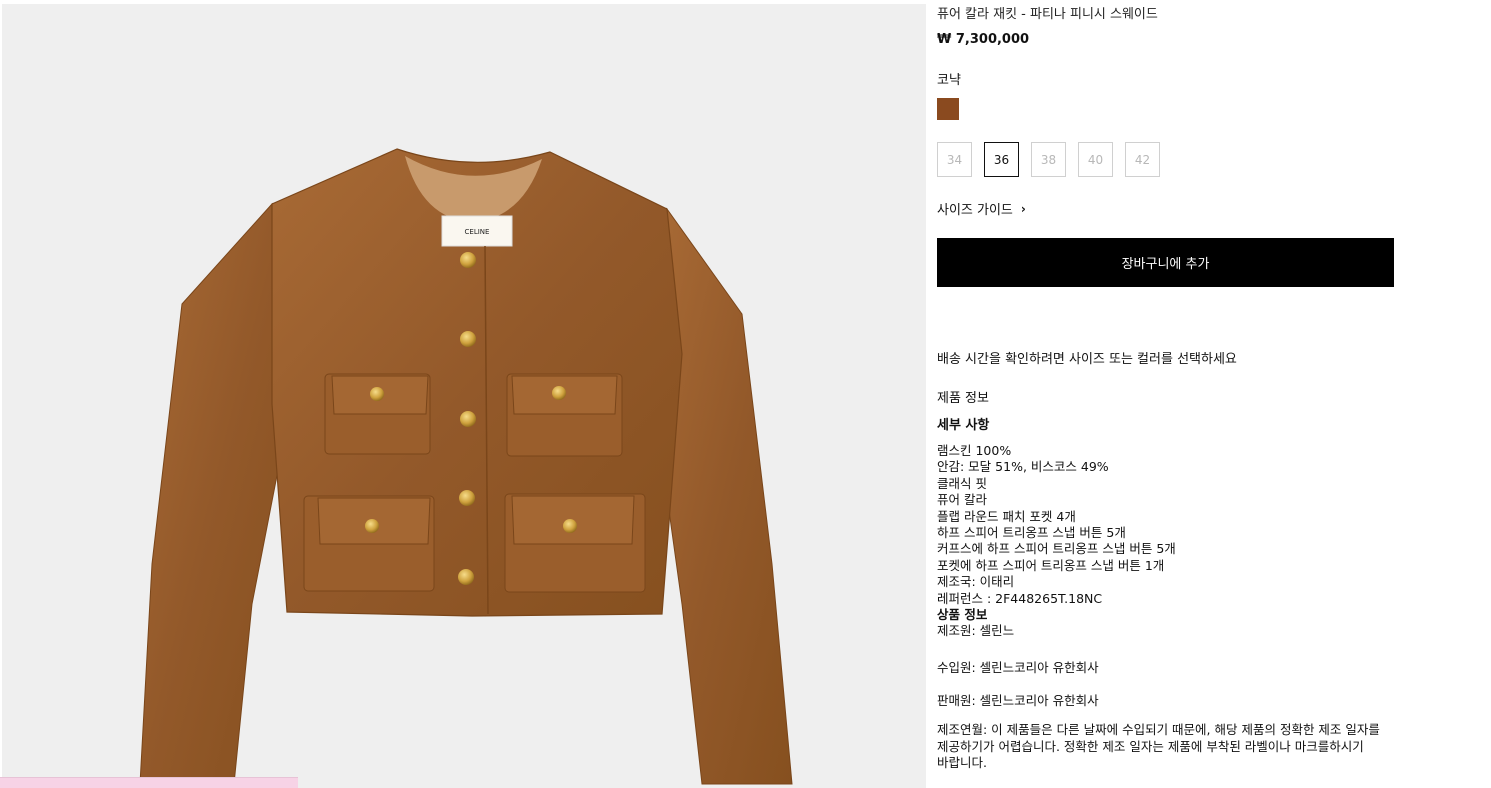  What do you see at coordinates (976, 631) in the screenshot?
I see `manufacturer-text: 제조원: 셀린느` at bounding box center [976, 631].